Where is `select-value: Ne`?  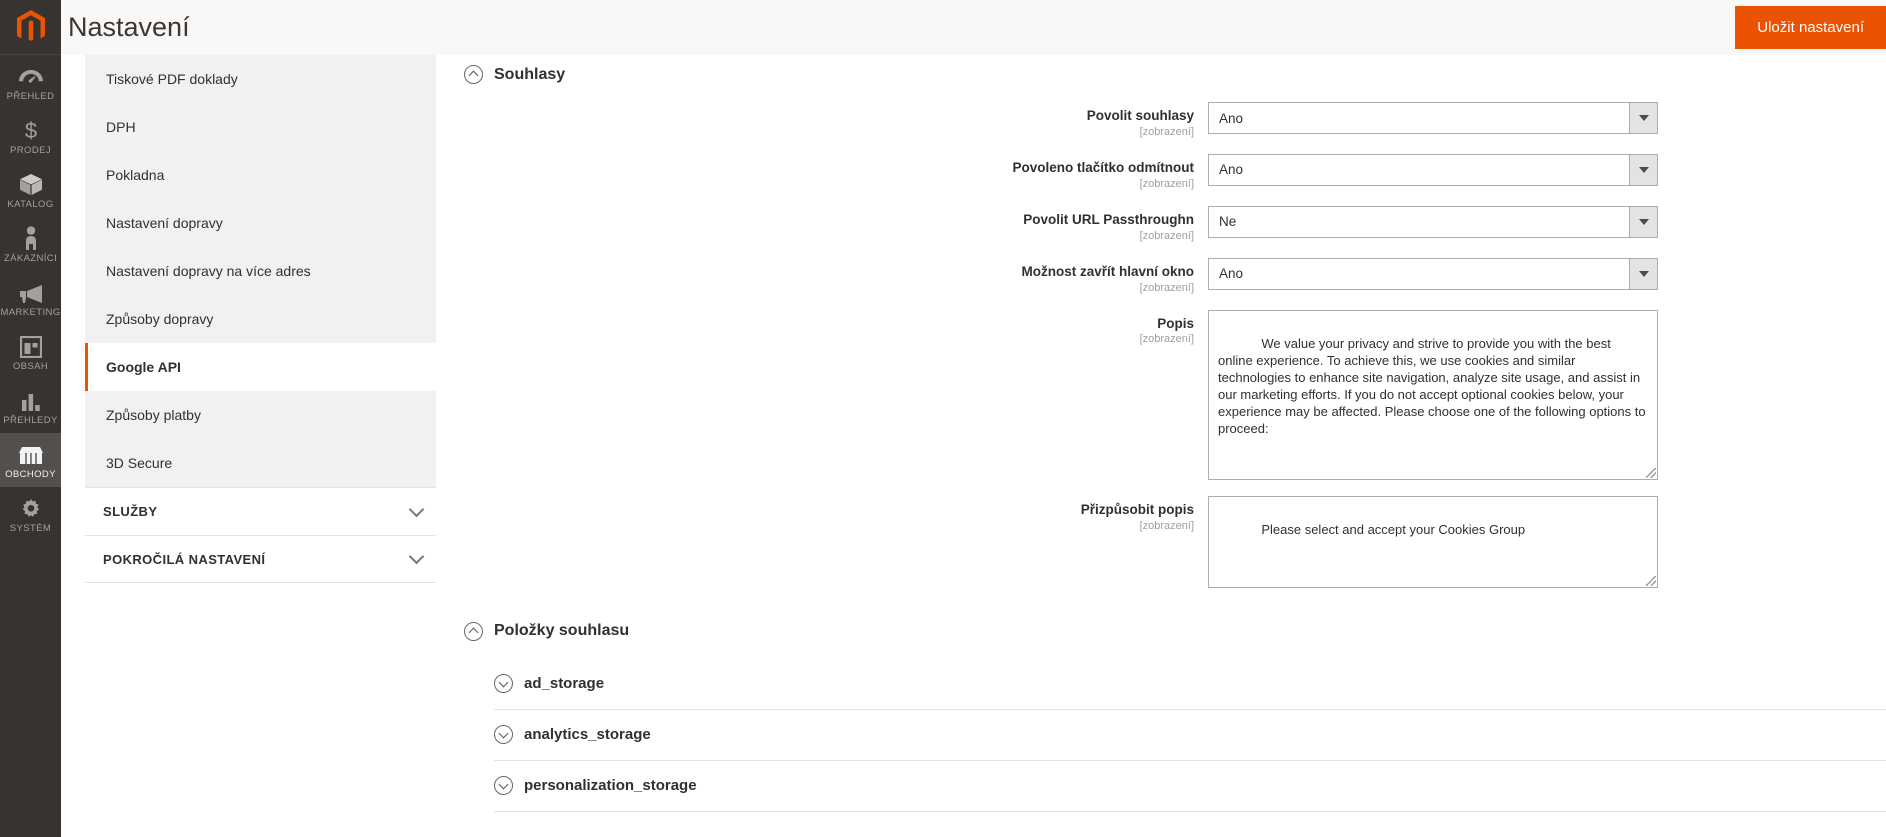
select-value: Ne is located at coordinates (1228, 222).